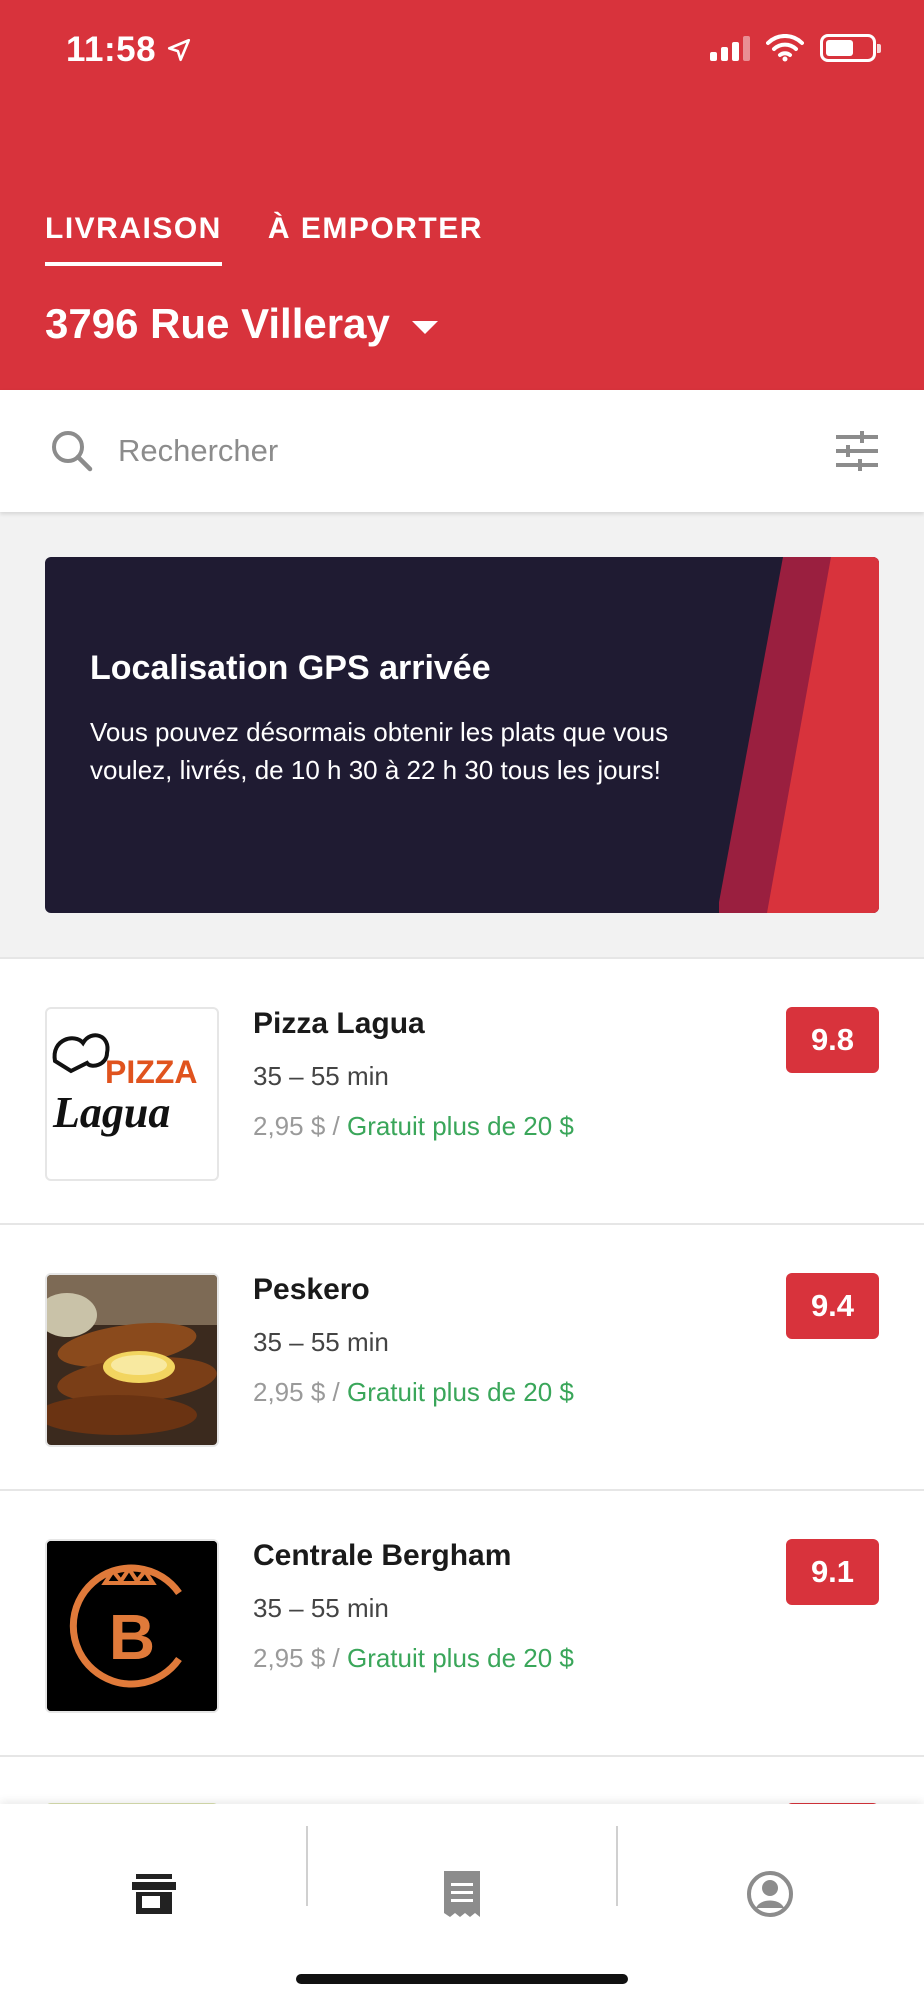 The image size is (924, 2000). I want to click on status-bar-time: 11:58, so click(129, 50).